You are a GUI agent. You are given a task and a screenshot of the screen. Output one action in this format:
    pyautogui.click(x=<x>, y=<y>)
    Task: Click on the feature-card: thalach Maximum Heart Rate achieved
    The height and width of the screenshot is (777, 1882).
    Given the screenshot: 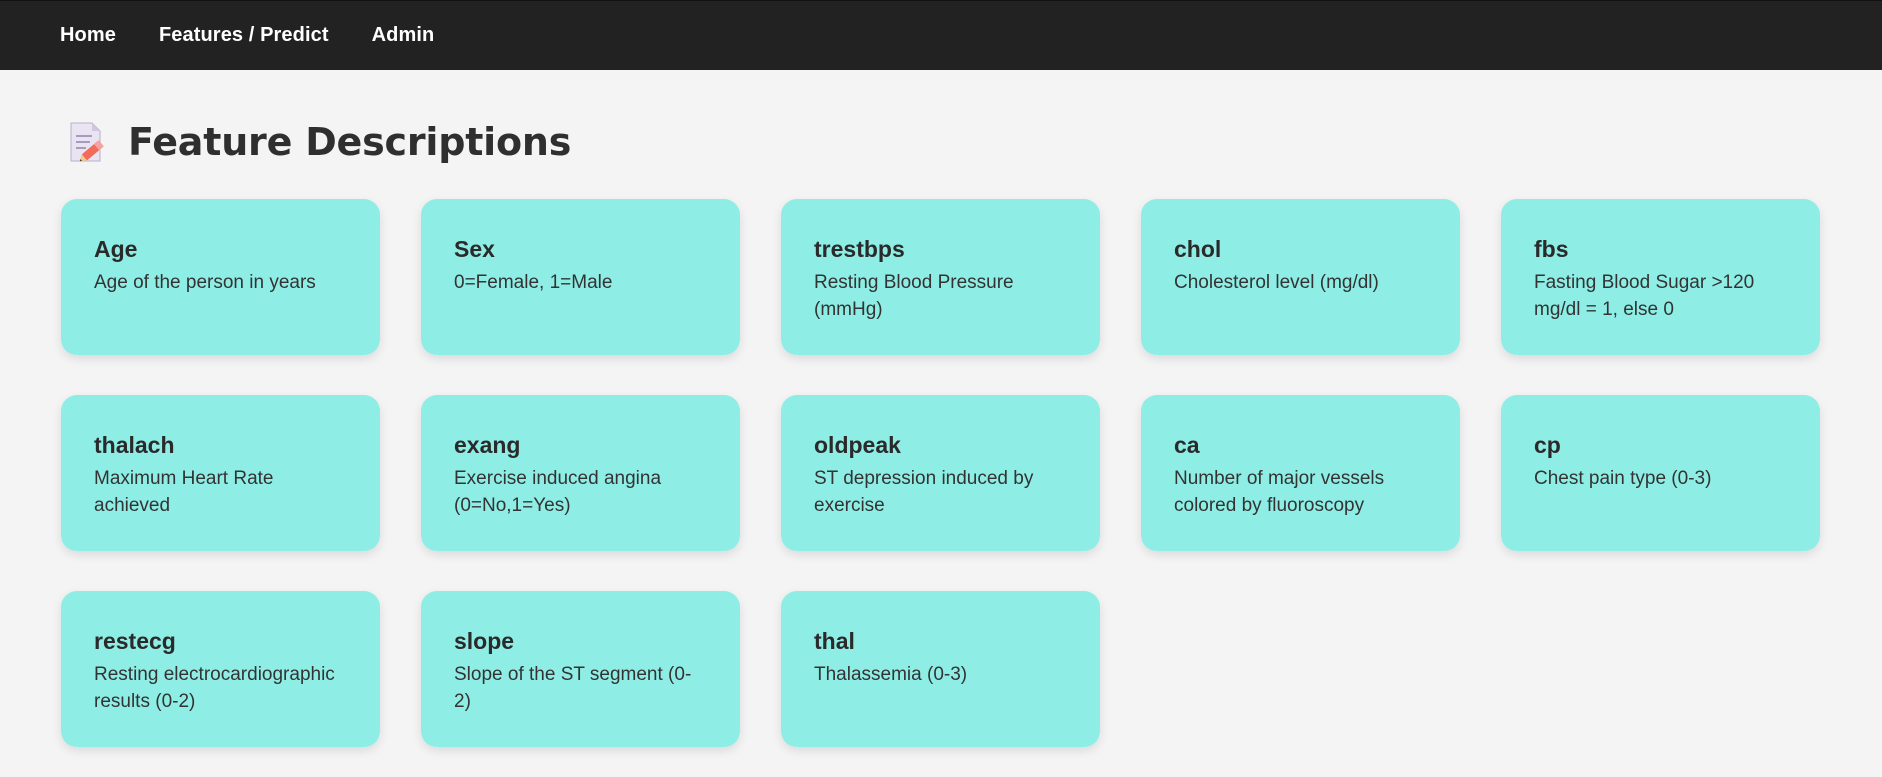 What is the action you would take?
    pyautogui.click(x=220, y=473)
    